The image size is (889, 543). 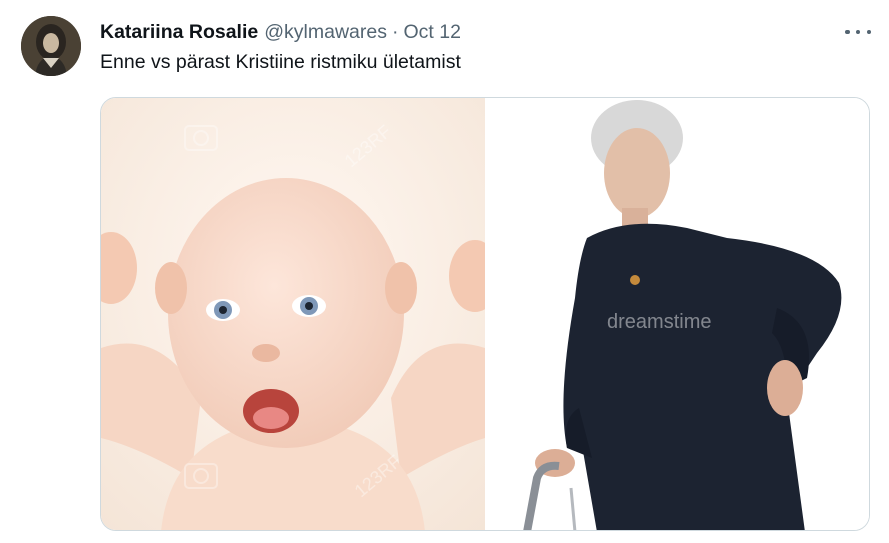 I want to click on author-avatar, so click(x=51, y=46).